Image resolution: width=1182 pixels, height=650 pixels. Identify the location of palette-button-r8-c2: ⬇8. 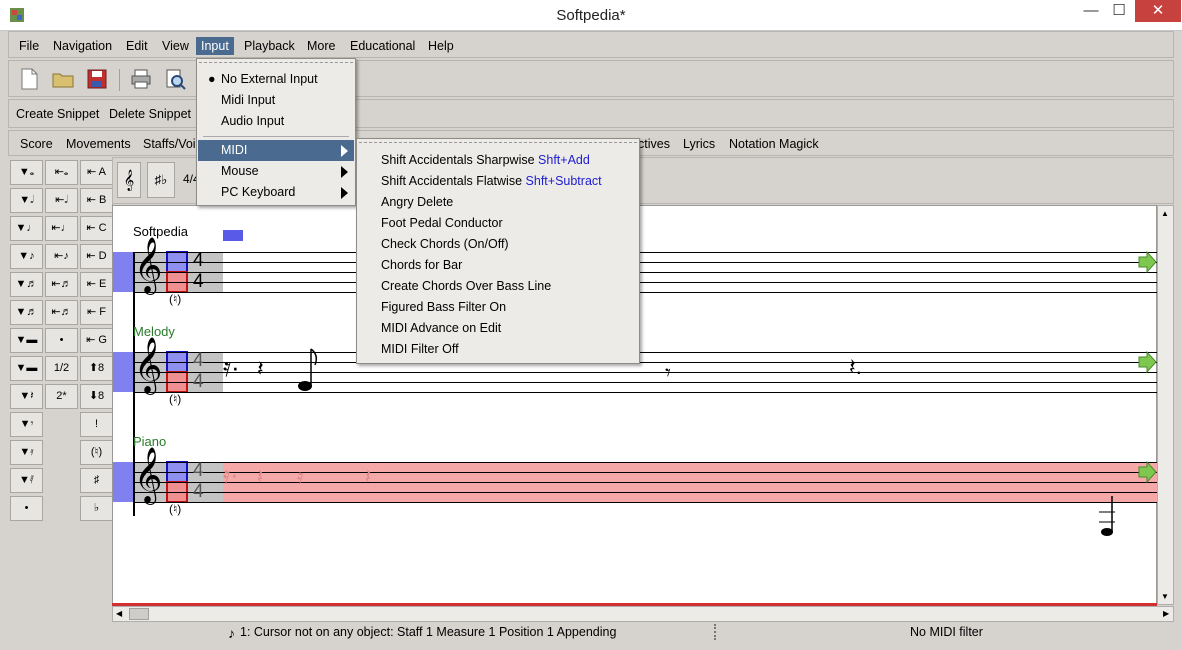
(96, 396).